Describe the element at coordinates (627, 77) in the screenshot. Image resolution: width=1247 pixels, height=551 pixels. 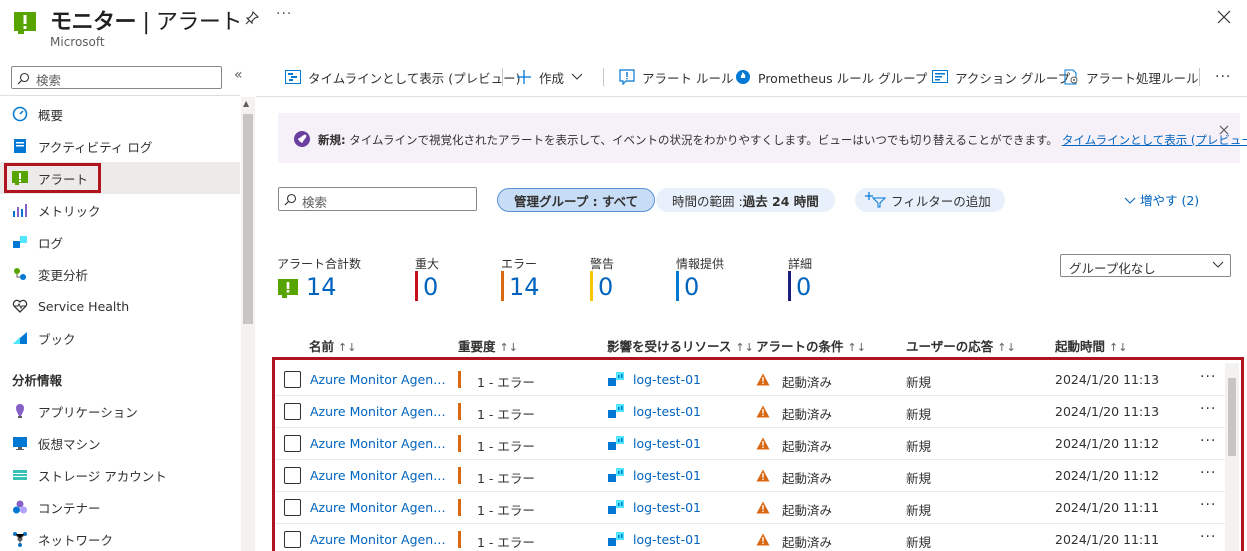
I see `alert-rule-icon` at that location.